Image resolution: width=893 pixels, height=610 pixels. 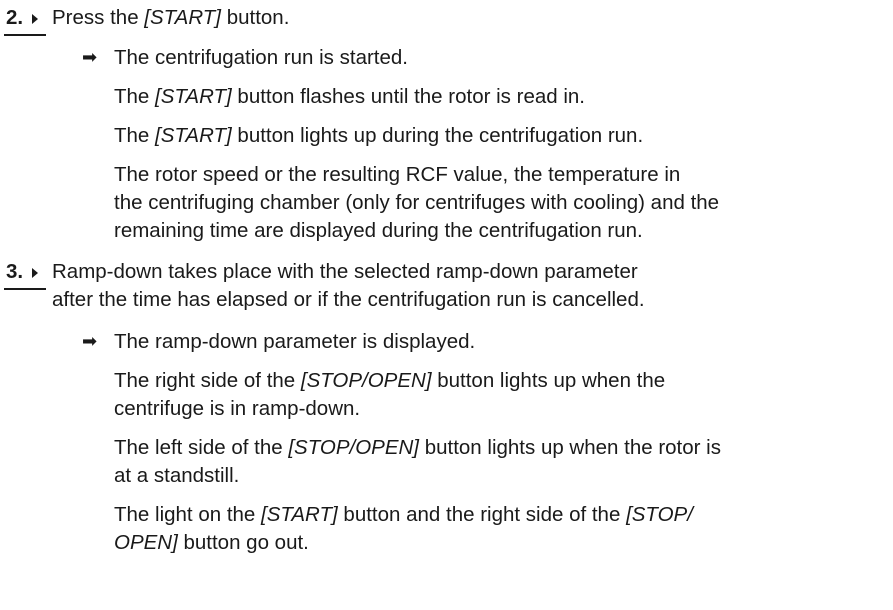 What do you see at coordinates (207, 380) in the screenshot?
I see `para-text: The right side of the` at bounding box center [207, 380].